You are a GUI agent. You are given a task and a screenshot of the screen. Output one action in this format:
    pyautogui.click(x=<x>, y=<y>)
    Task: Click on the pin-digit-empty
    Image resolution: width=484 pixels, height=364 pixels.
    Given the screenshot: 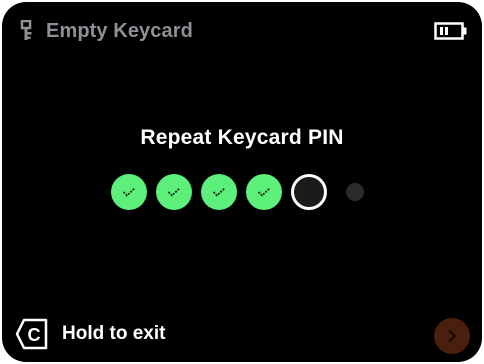 What is the action you would take?
    pyautogui.click(x=355, y=192)
    